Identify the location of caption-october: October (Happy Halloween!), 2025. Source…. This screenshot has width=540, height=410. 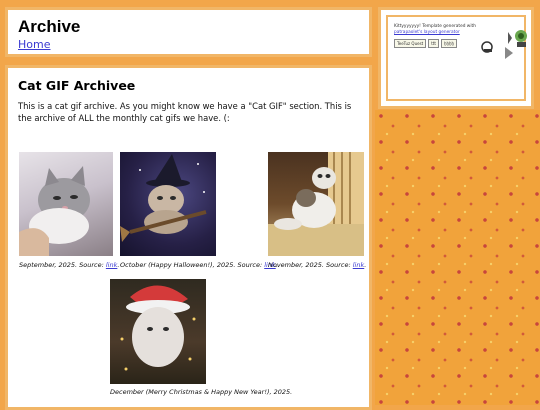
(199, 265).